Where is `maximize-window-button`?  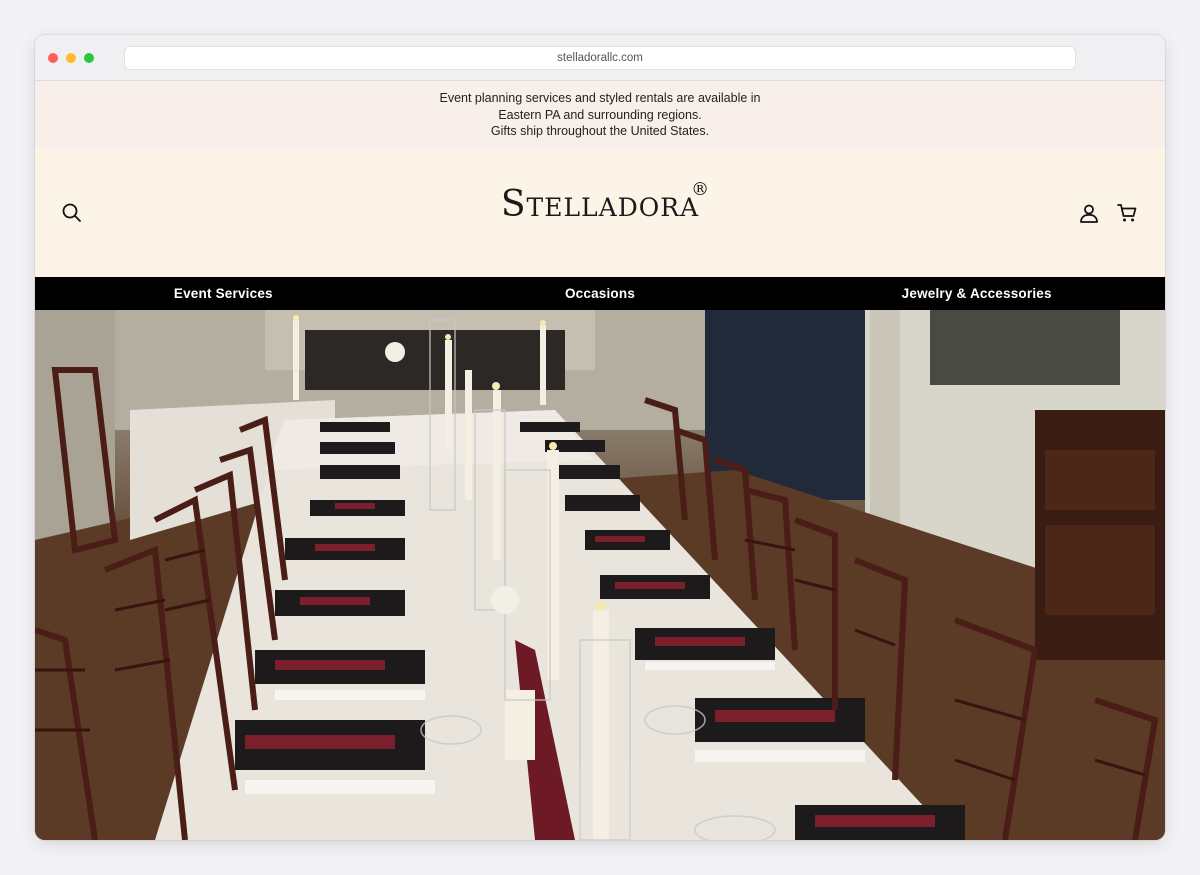
maximize-window-button is located at coordinates (89, 58).